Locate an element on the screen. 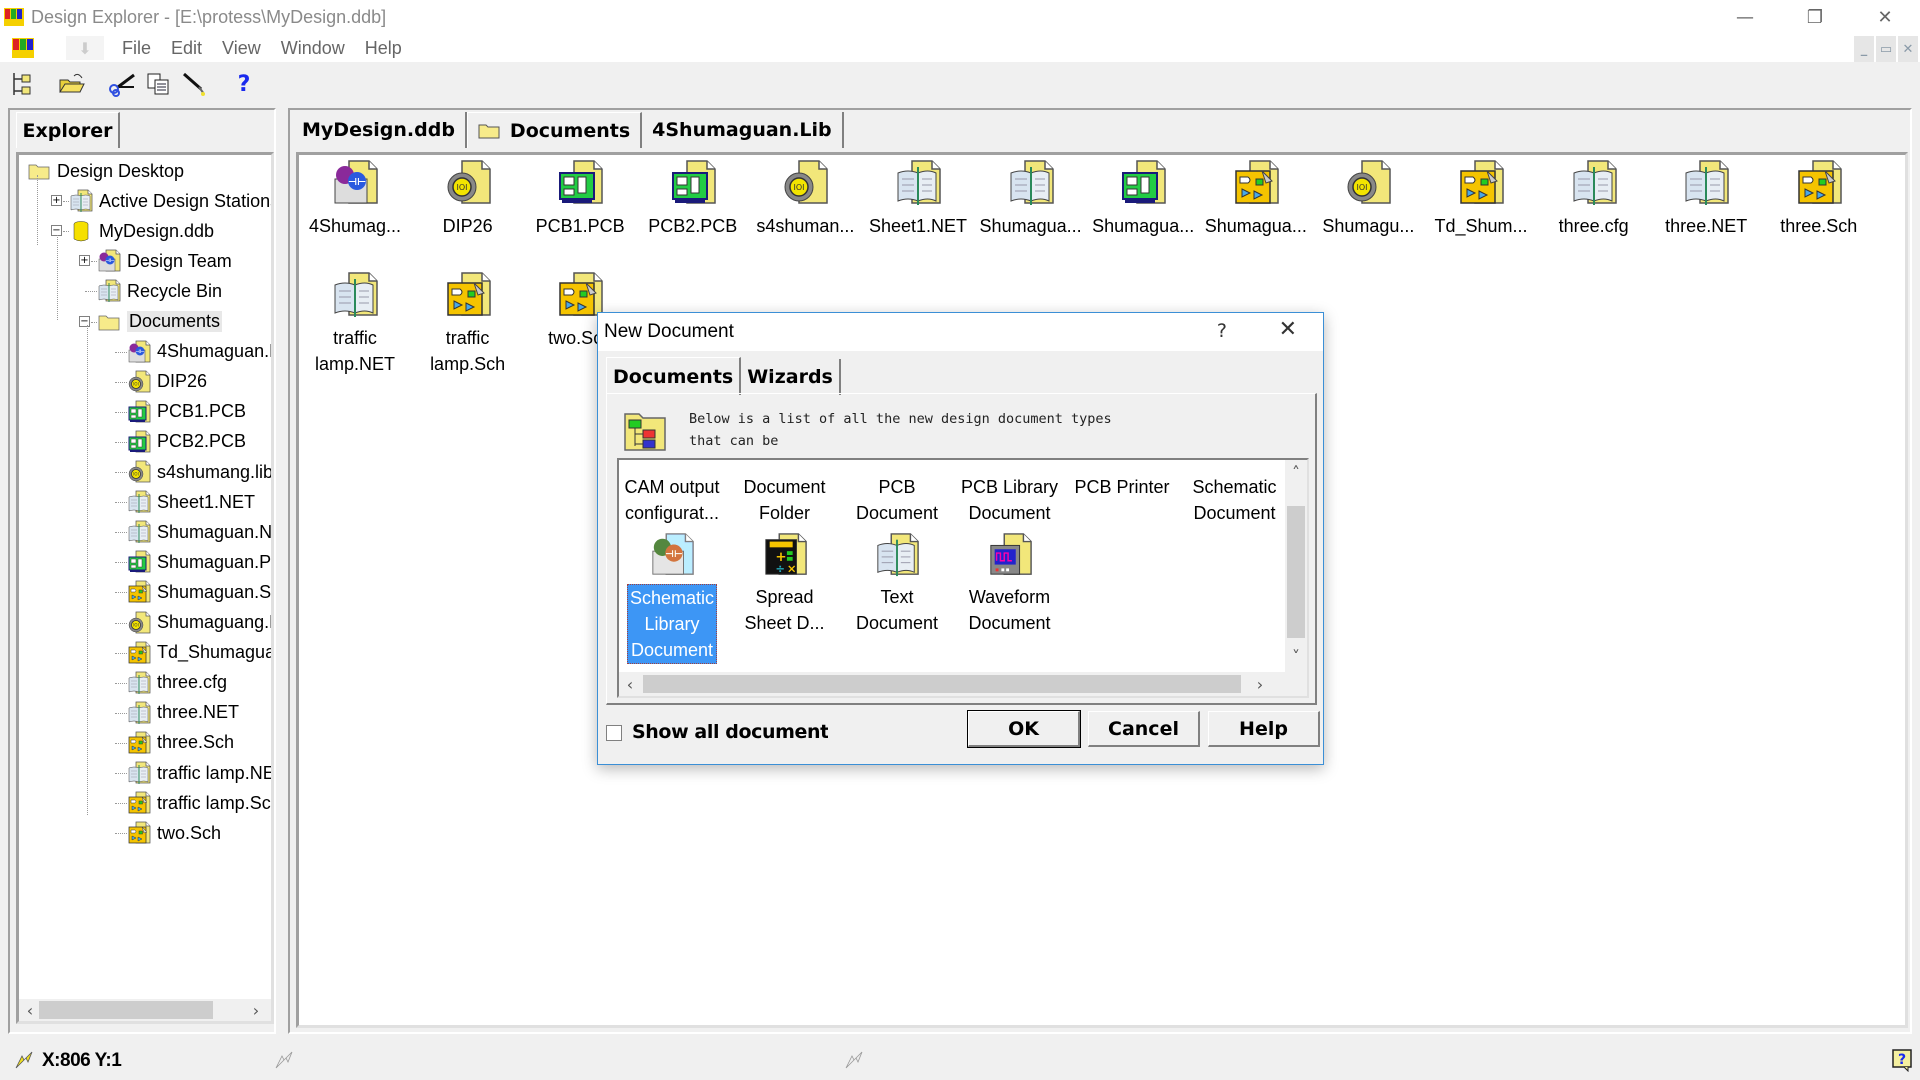 Image resolution: width=1920 pixels, height=1080 pixels. tree-item: traffic lamp.NE is located at coordinates (199, 773).